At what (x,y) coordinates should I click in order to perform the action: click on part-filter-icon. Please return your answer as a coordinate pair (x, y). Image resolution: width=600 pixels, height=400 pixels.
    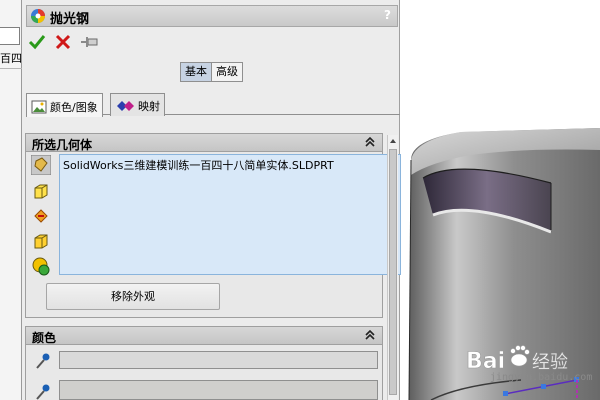
    Looking at the image, I should click on (41, 165).